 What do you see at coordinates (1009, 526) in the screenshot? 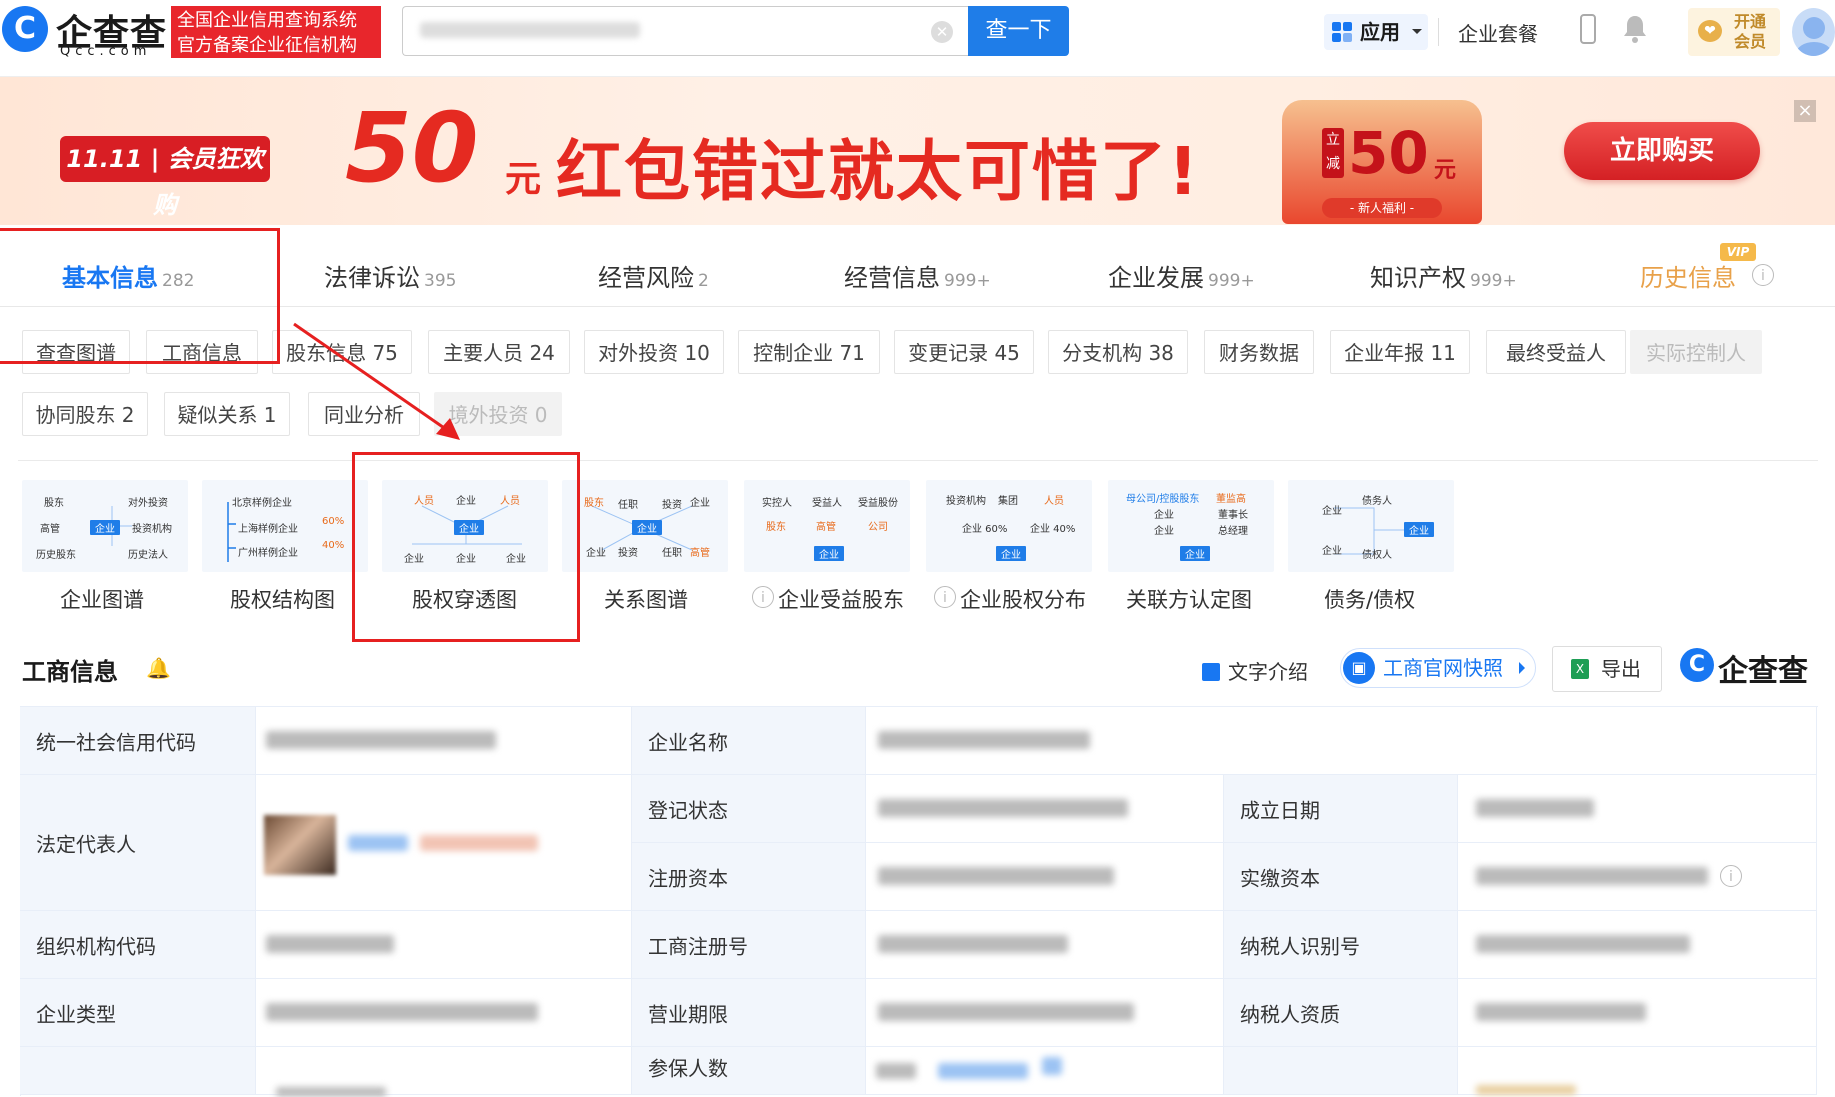
I see `diagram-card-equity-distribution: 投资机构 集团 人员 企业 60% 企业 40% 企业` at bounding box center [1009, 526].